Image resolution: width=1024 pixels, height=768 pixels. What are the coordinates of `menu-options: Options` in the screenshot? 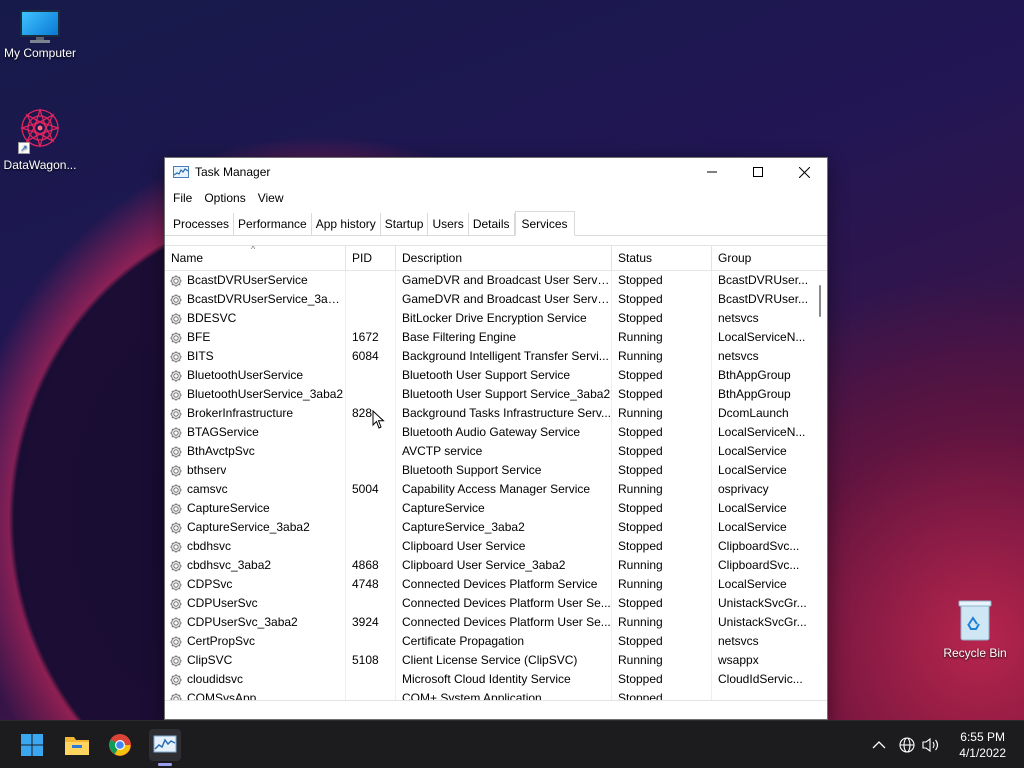 It's located at (224, 198).